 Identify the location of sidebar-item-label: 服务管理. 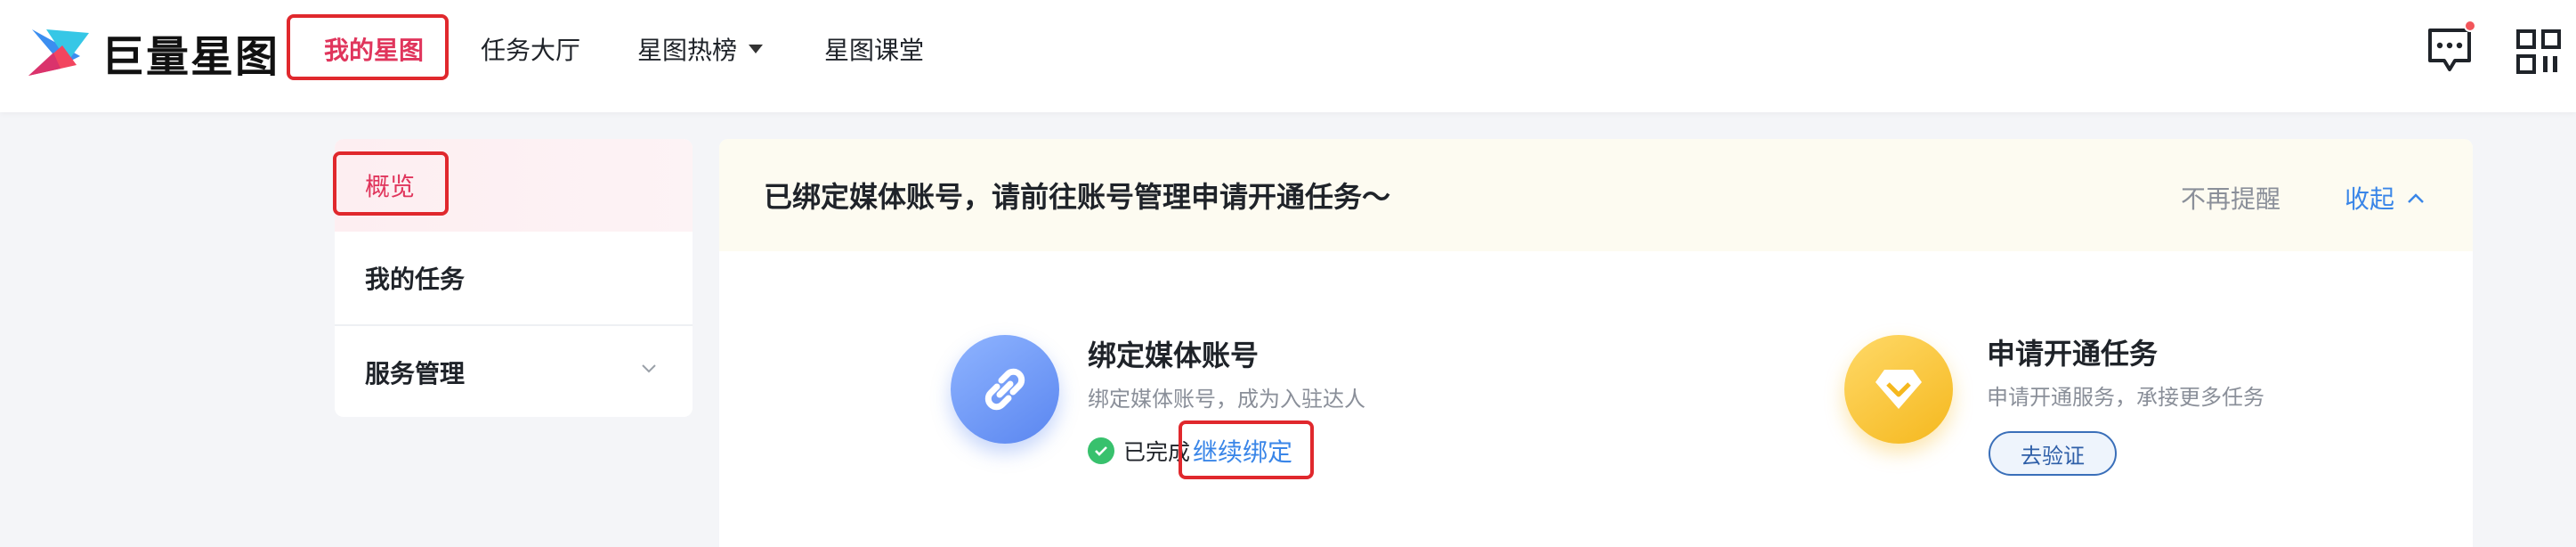
(416, 373).